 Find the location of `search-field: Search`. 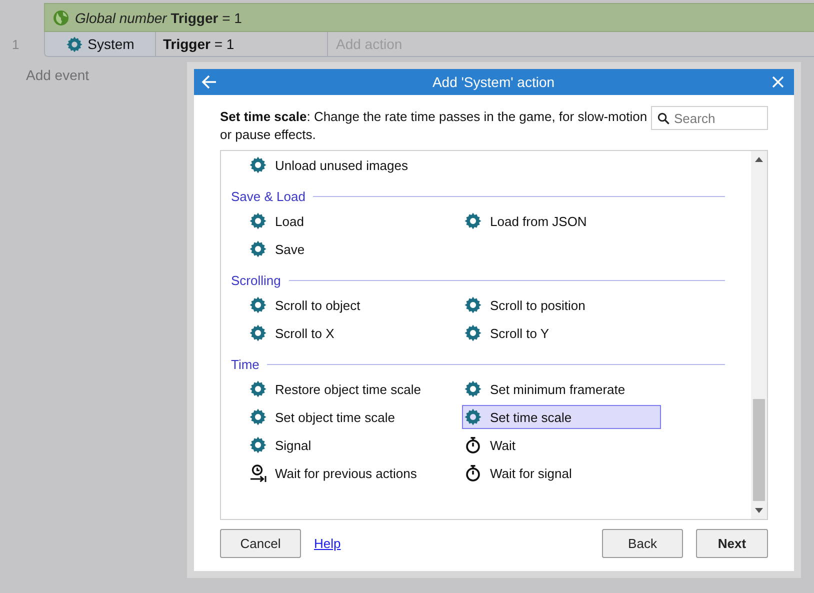

search-field: Search is located at coordinates (709, 118).